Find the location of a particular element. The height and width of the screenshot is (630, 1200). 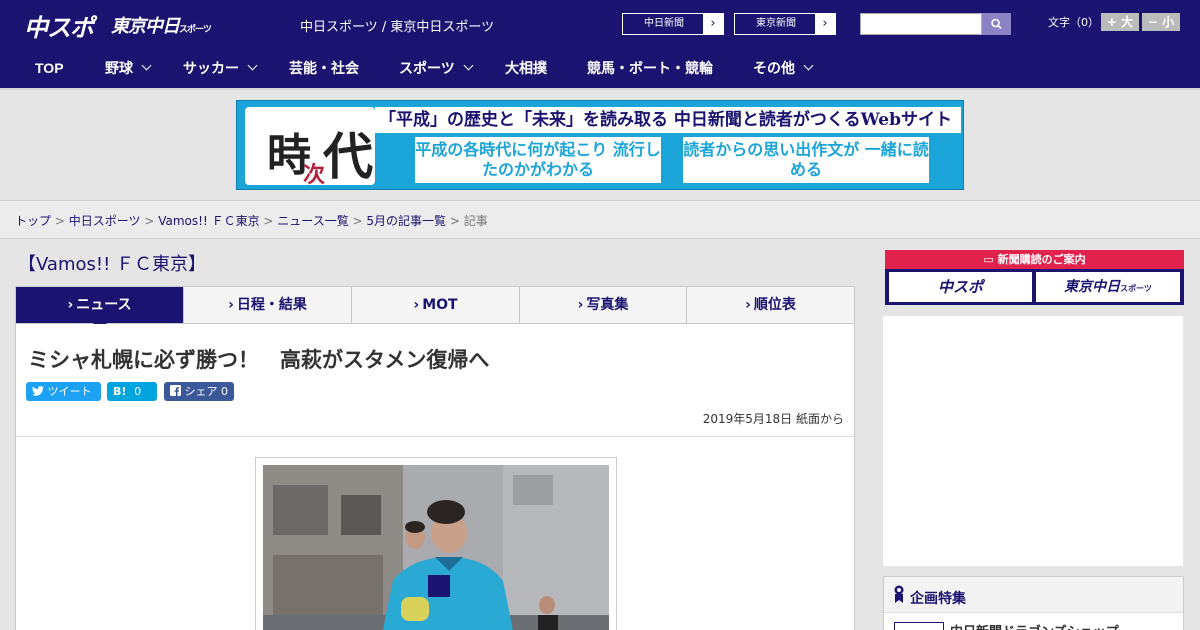

nav-item-sports: スポーツ is located at coordinates (436, 68).